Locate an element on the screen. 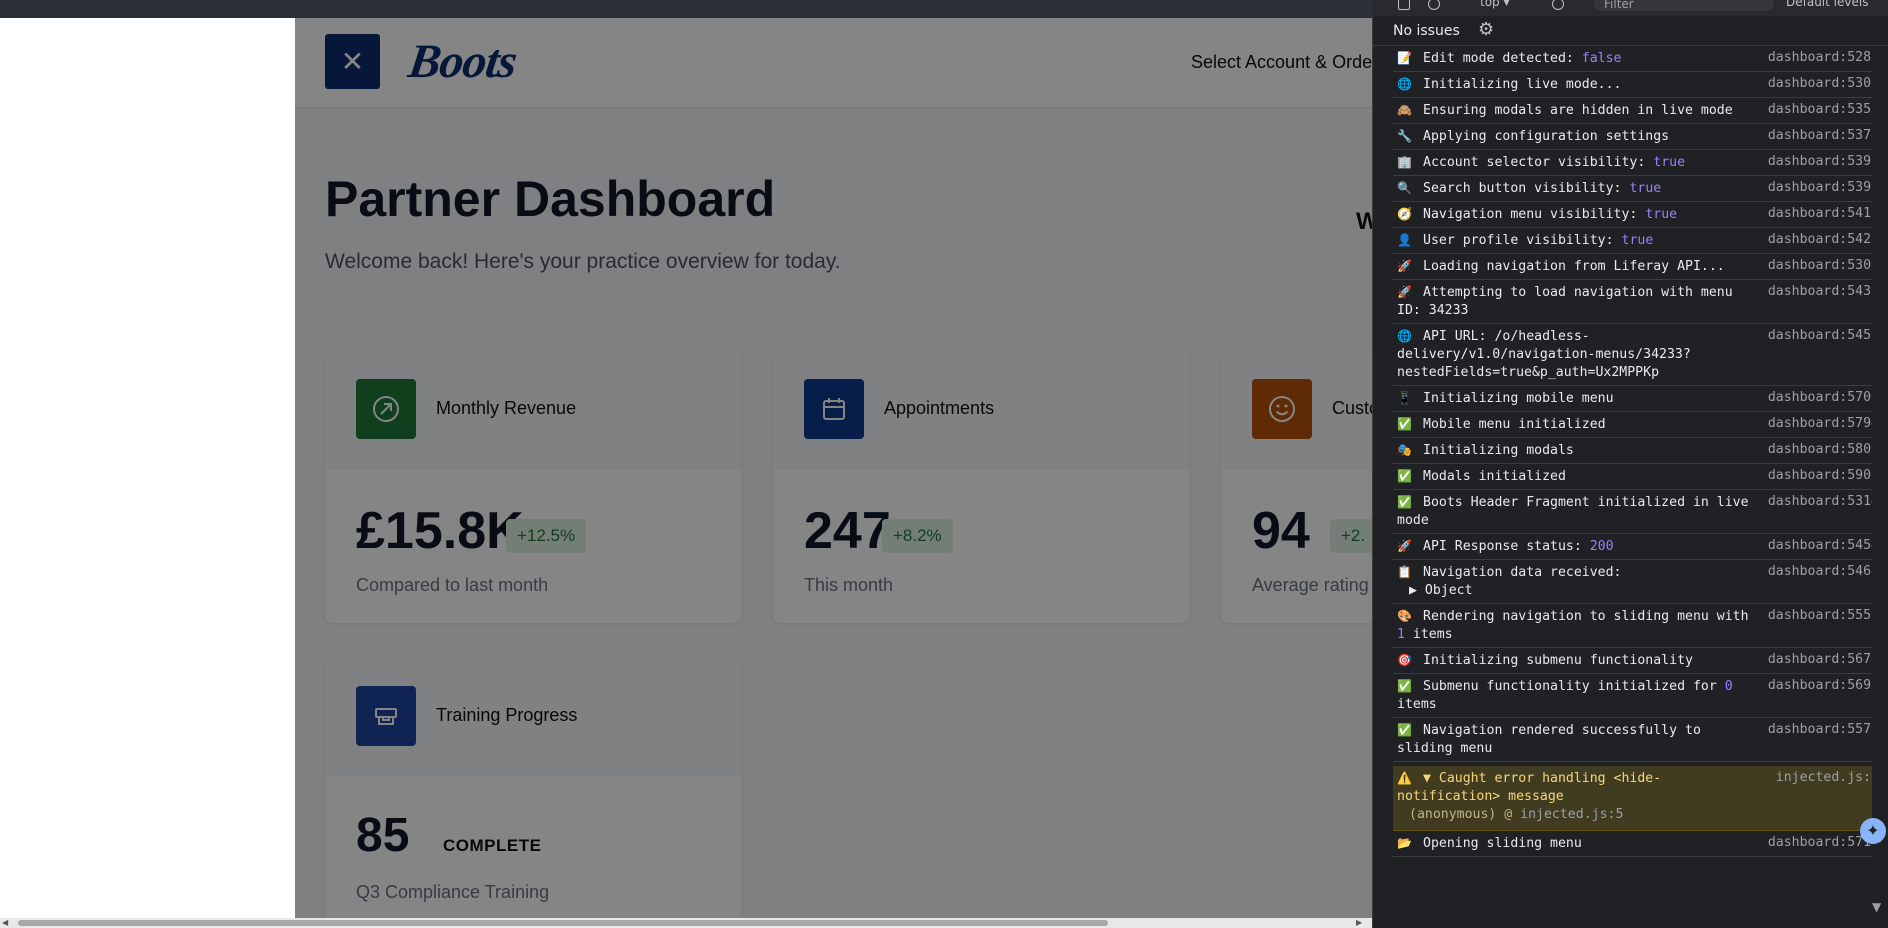 This screenshot has height=928, width=1888. issues-status: No issues is located at coordinates (1426, 31).